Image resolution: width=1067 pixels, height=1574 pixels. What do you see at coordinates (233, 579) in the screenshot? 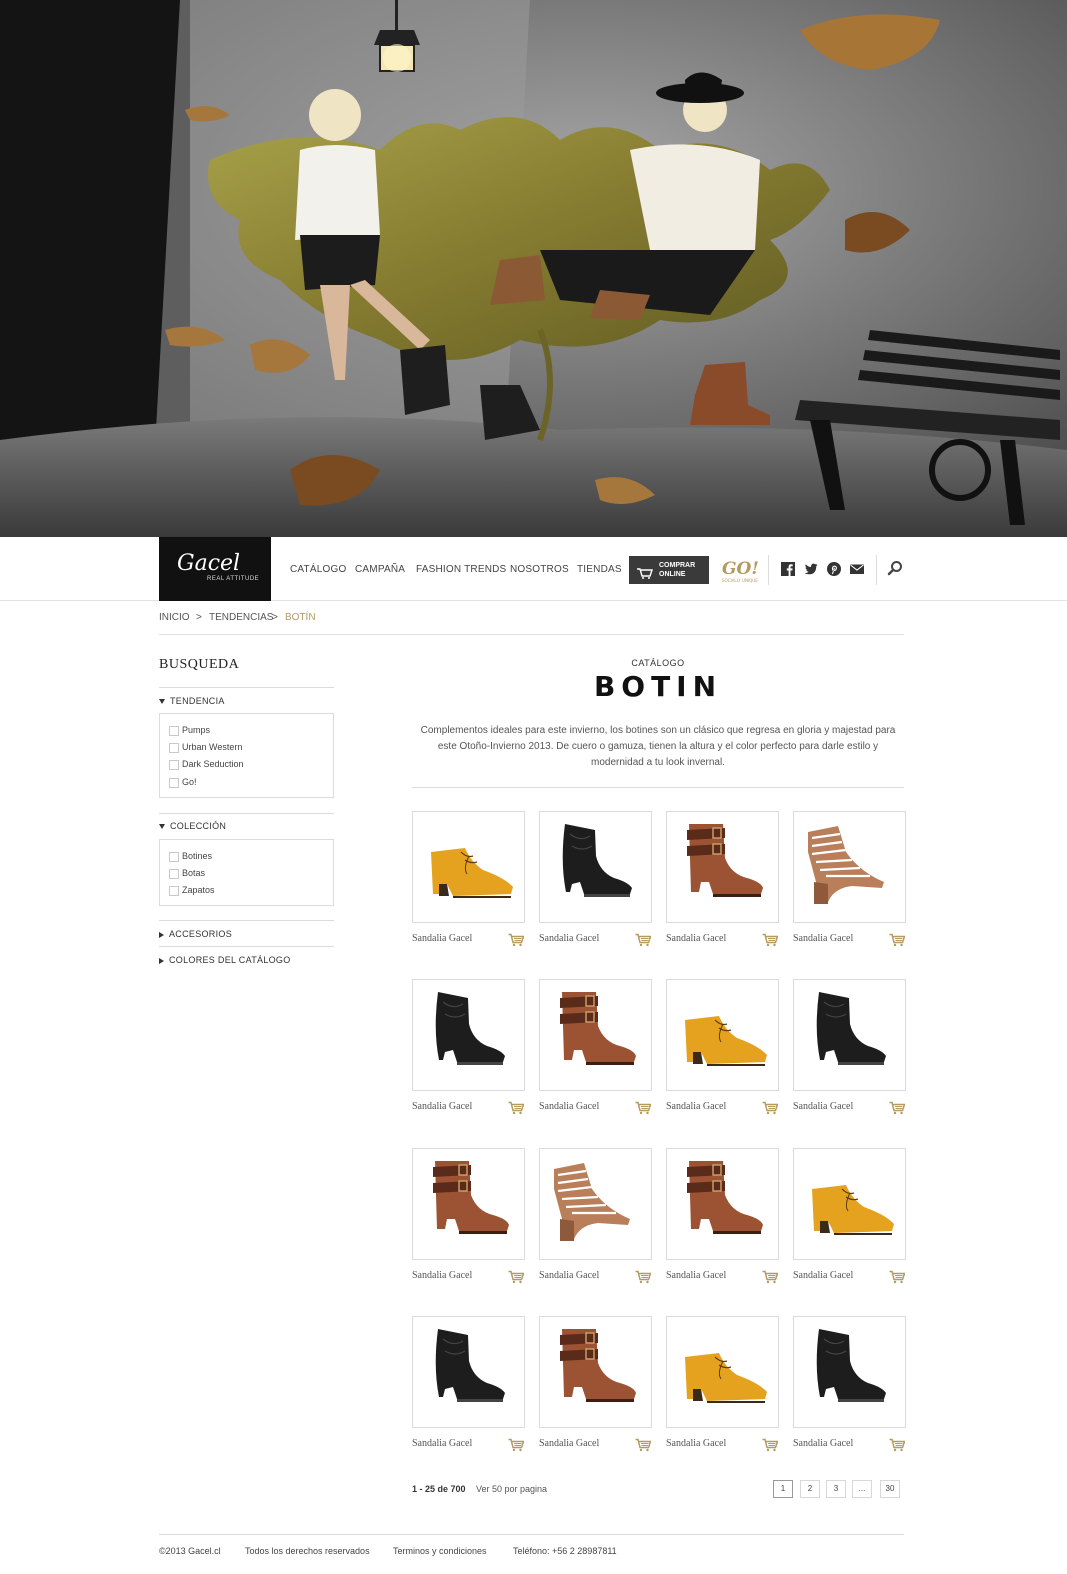
I see `logo-tagline: REAL ATTITUDE` at bounding box center [233, 579].